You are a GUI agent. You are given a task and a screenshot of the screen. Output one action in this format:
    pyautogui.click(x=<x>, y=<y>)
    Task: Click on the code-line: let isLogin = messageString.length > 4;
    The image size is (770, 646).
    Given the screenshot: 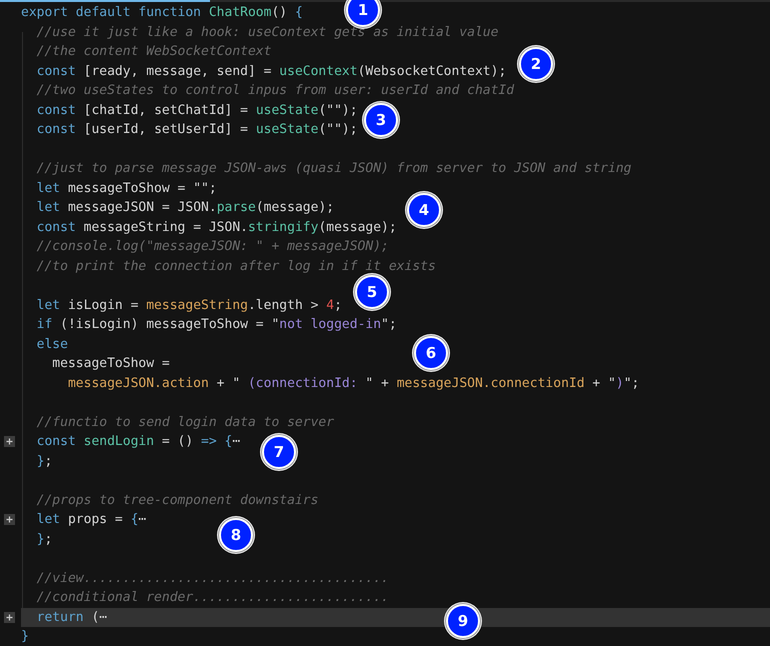 What is the action you would take?
    pyautogui.click(x=189, y=305)
    